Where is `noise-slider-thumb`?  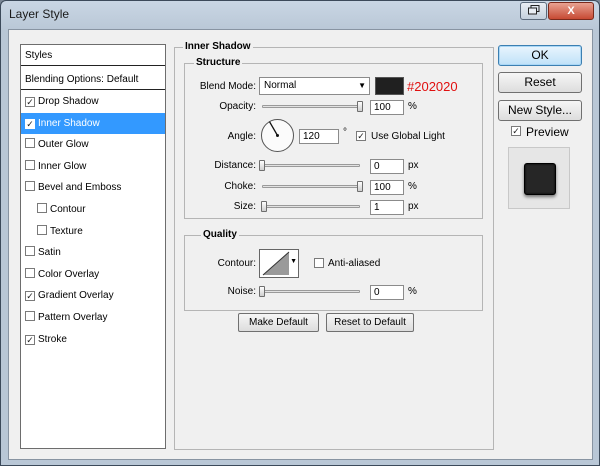 noise-slider-thumb is located at coordinates (262, 291).